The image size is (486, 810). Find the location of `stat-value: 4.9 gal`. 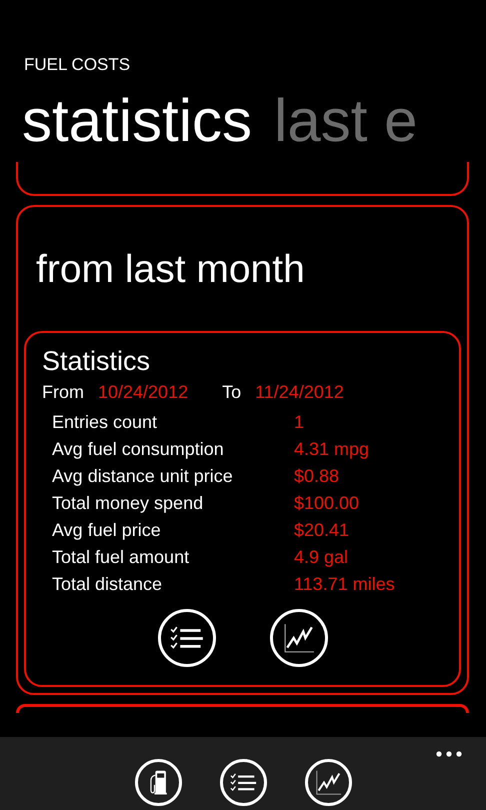

stat-value: 4.9 gal is located at coordinates (322, 557).